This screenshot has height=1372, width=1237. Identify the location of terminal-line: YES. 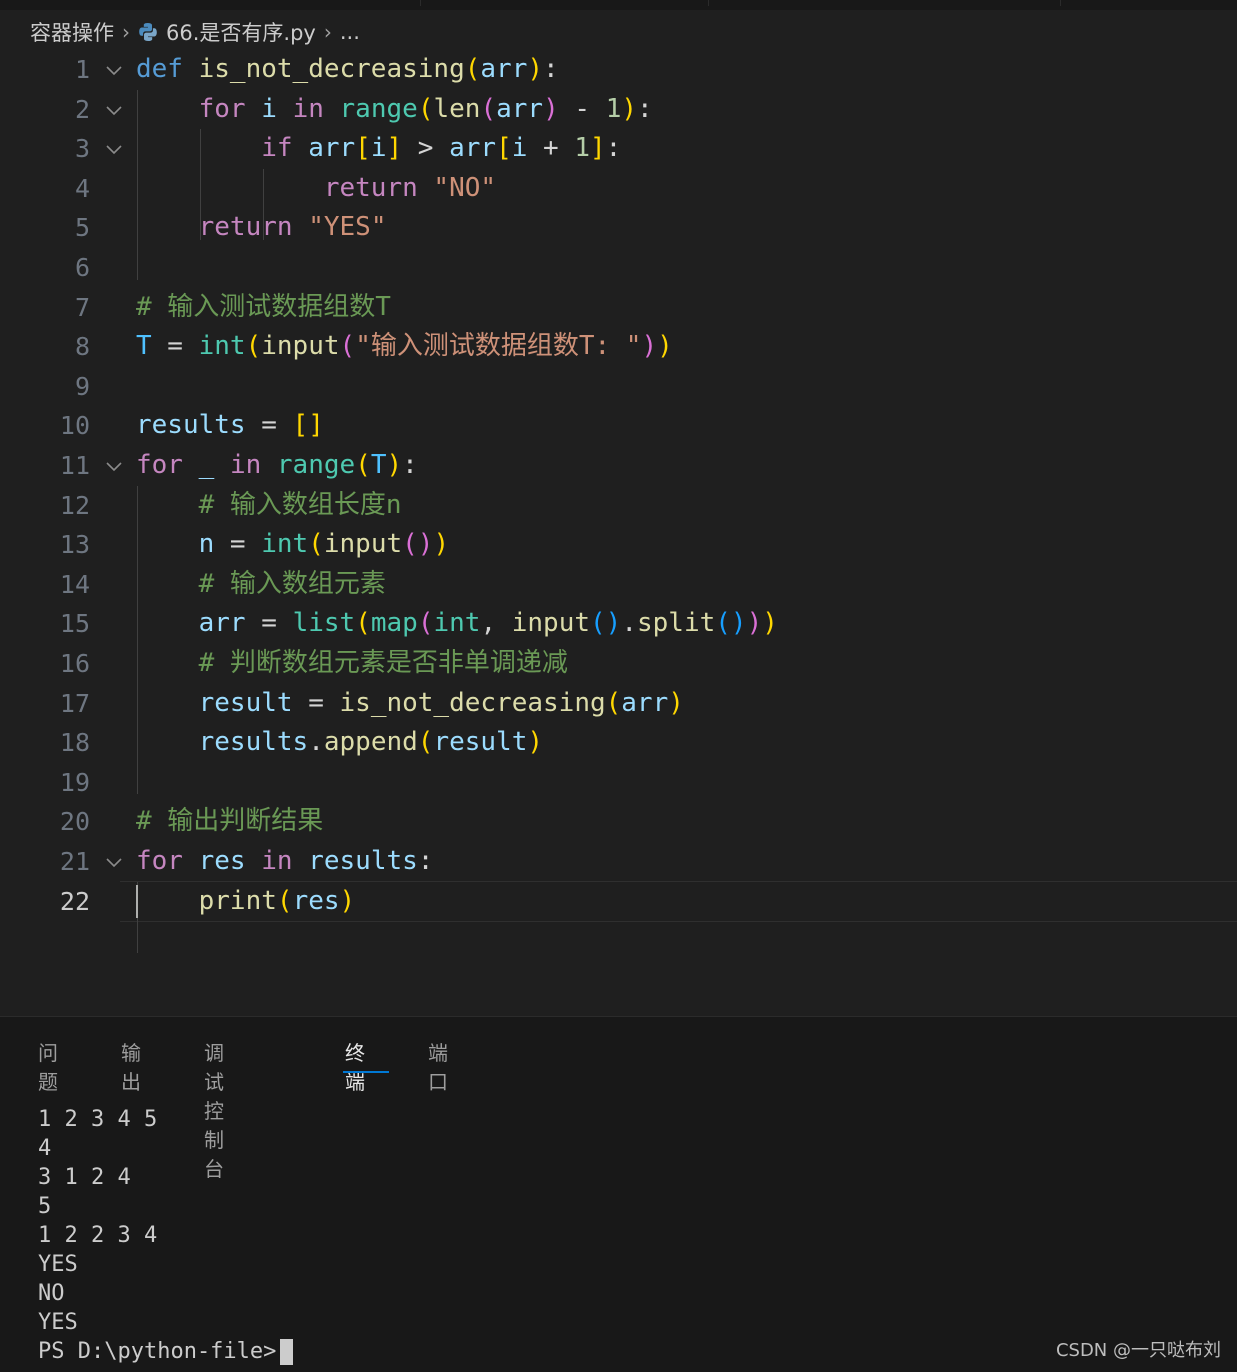
(58, 1264).